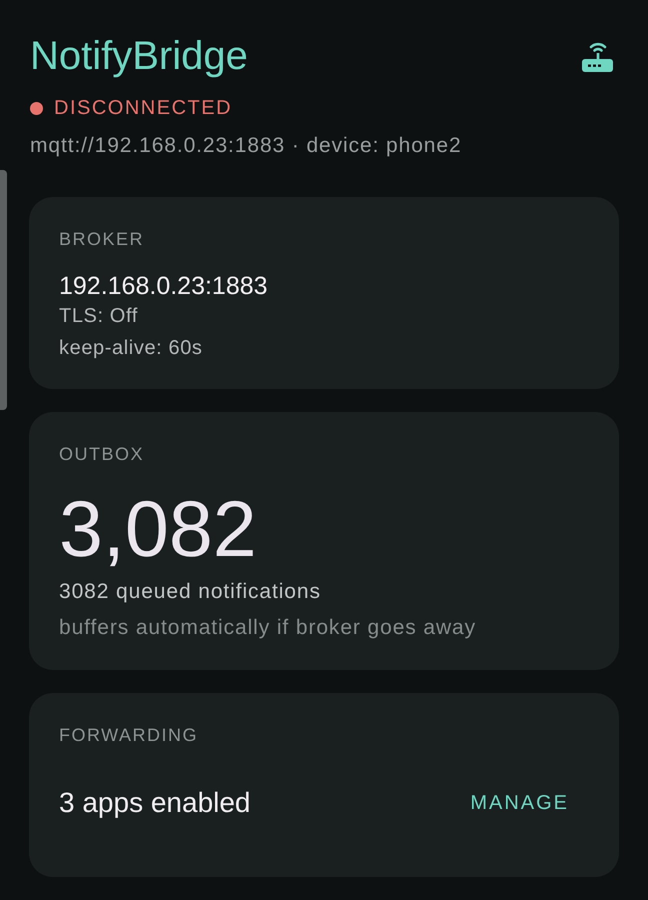 This screenshot has width=648, height=900. What do you see at coordinates (101, 239) in the screenshot?
I see `card-heading: BROKER` at bounding box center [101, 239].